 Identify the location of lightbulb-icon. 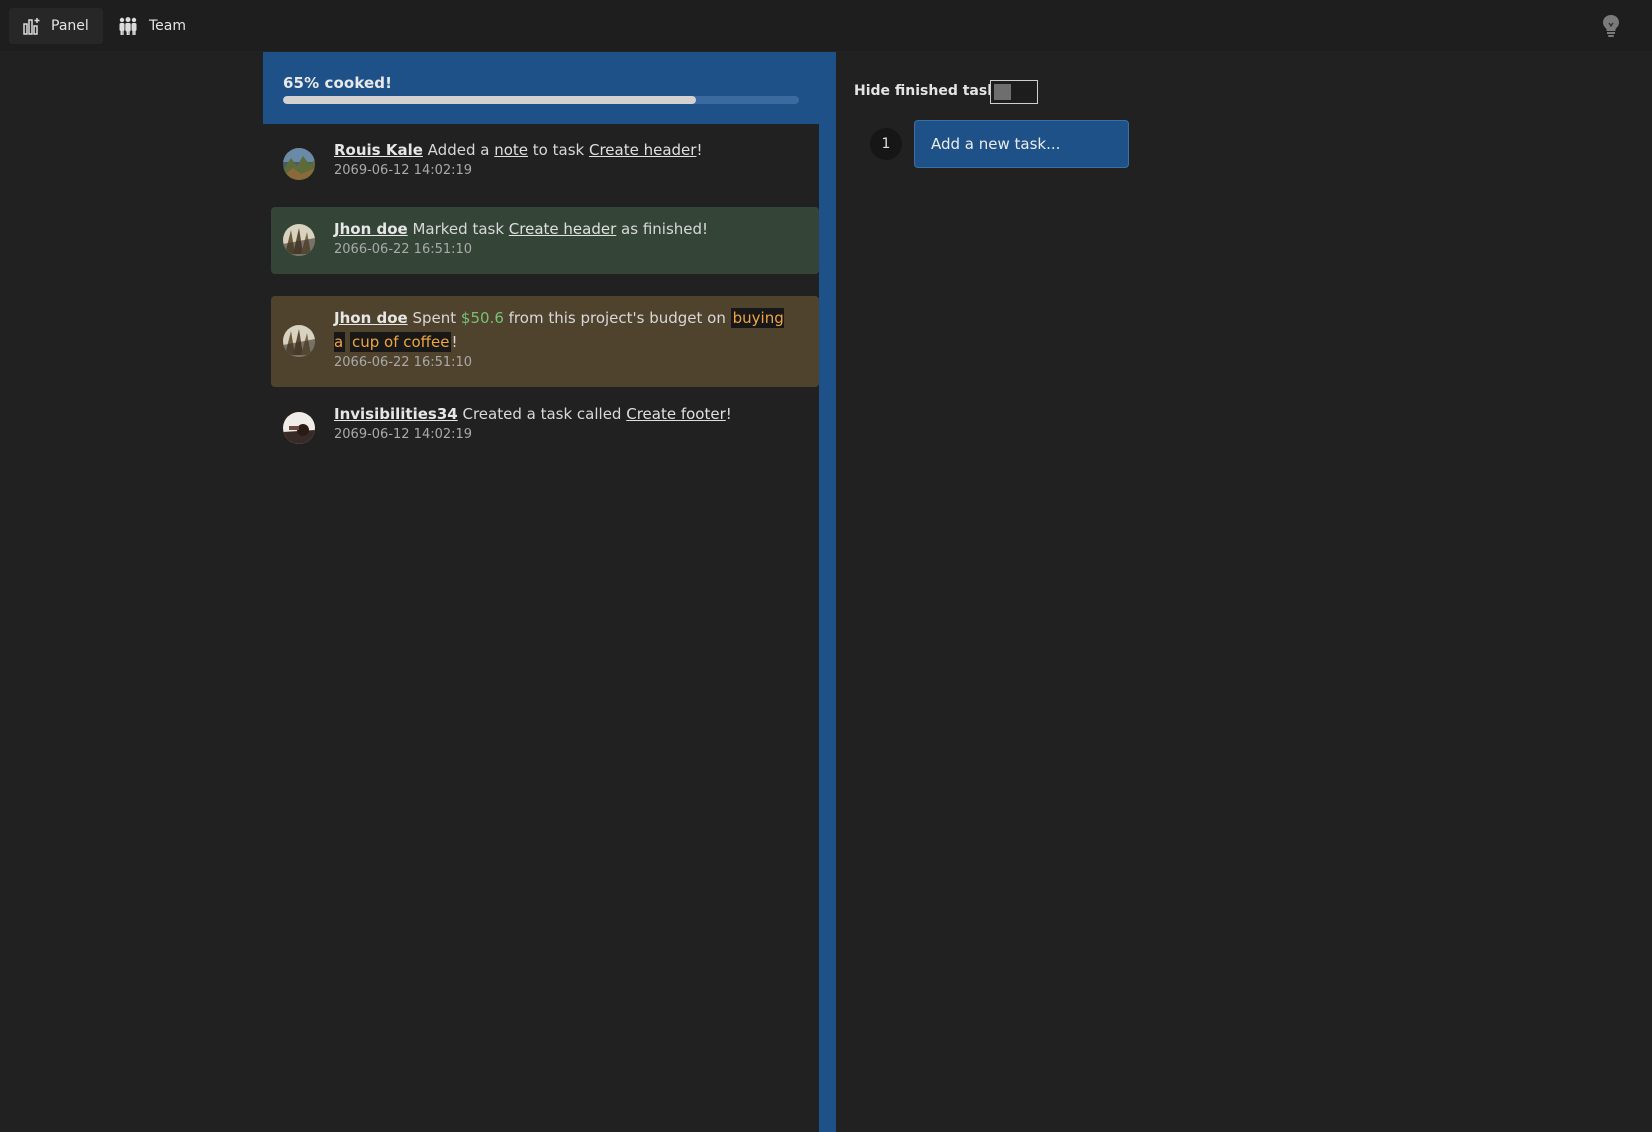
(1611, 26).